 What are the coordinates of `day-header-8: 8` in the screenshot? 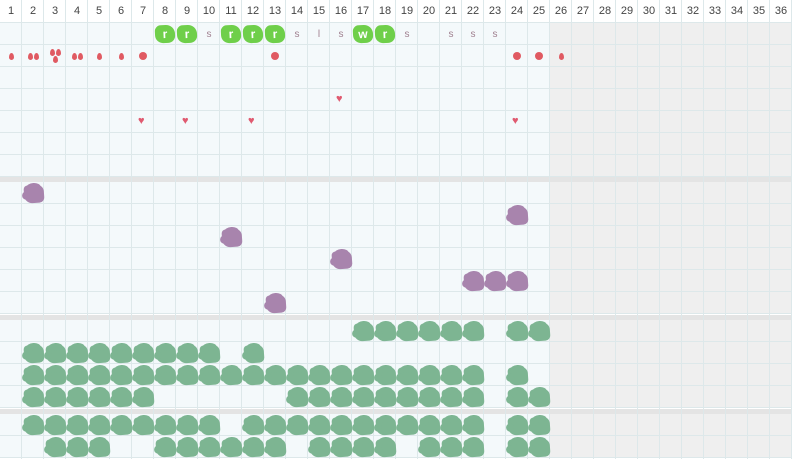 It's located at (165, 11).